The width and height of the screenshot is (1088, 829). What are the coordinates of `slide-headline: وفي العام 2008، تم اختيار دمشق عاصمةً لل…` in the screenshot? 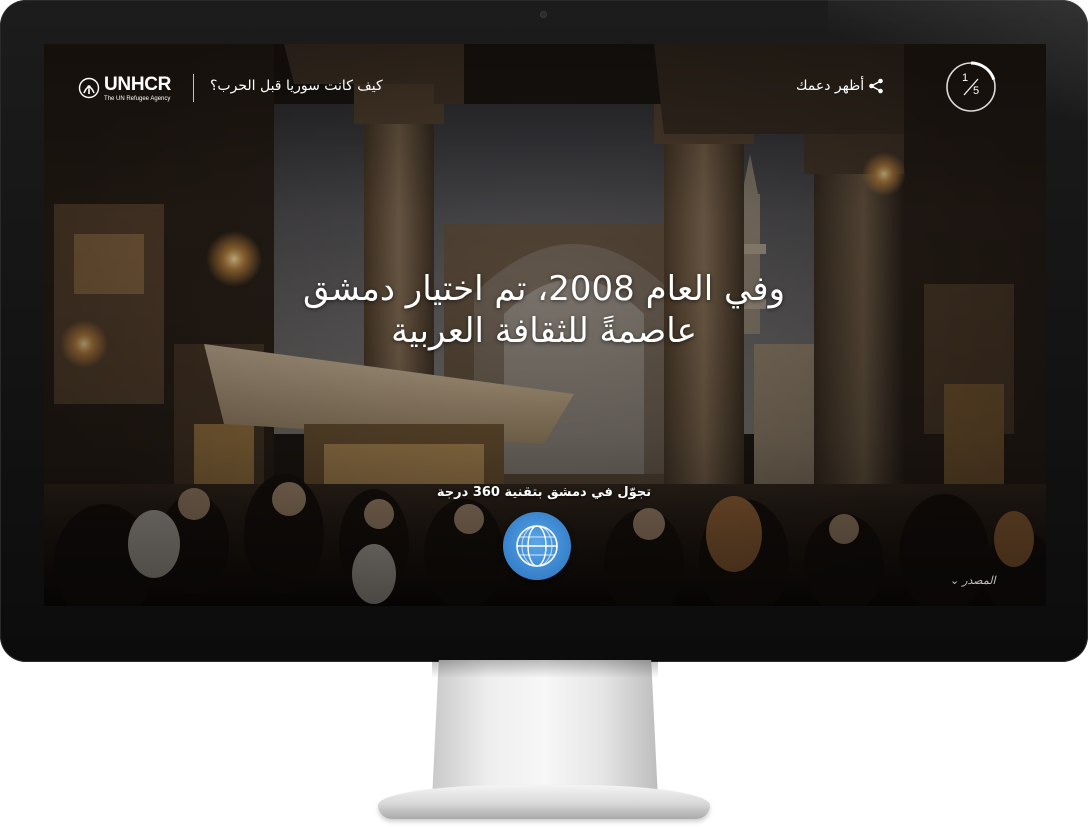 It's located at (544, 310).